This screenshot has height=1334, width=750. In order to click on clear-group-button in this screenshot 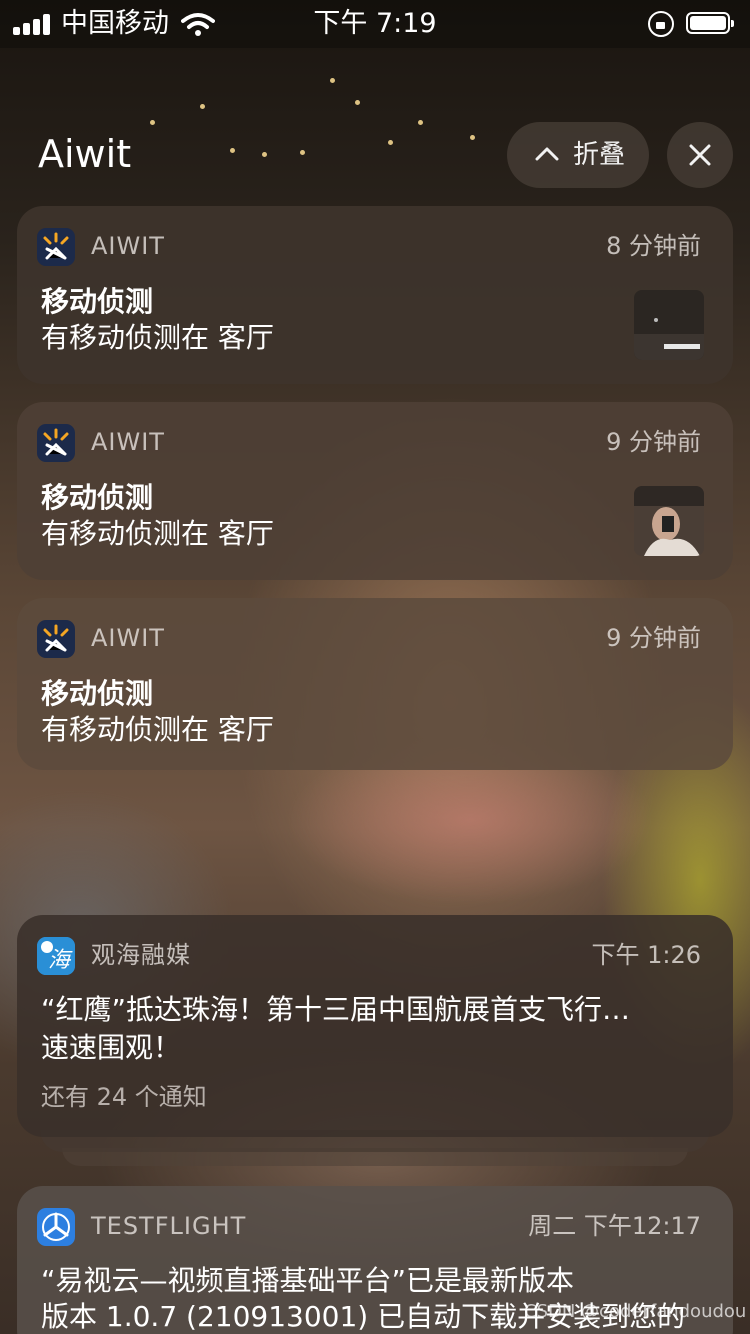, I will do `click(700, 155)`.